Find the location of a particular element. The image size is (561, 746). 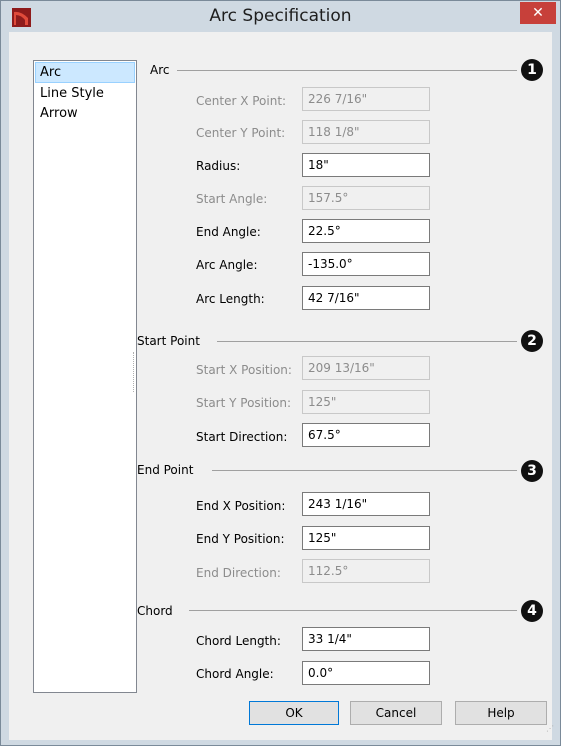

chord-length-label: Chord Length: is located at coordinates (238, 641).